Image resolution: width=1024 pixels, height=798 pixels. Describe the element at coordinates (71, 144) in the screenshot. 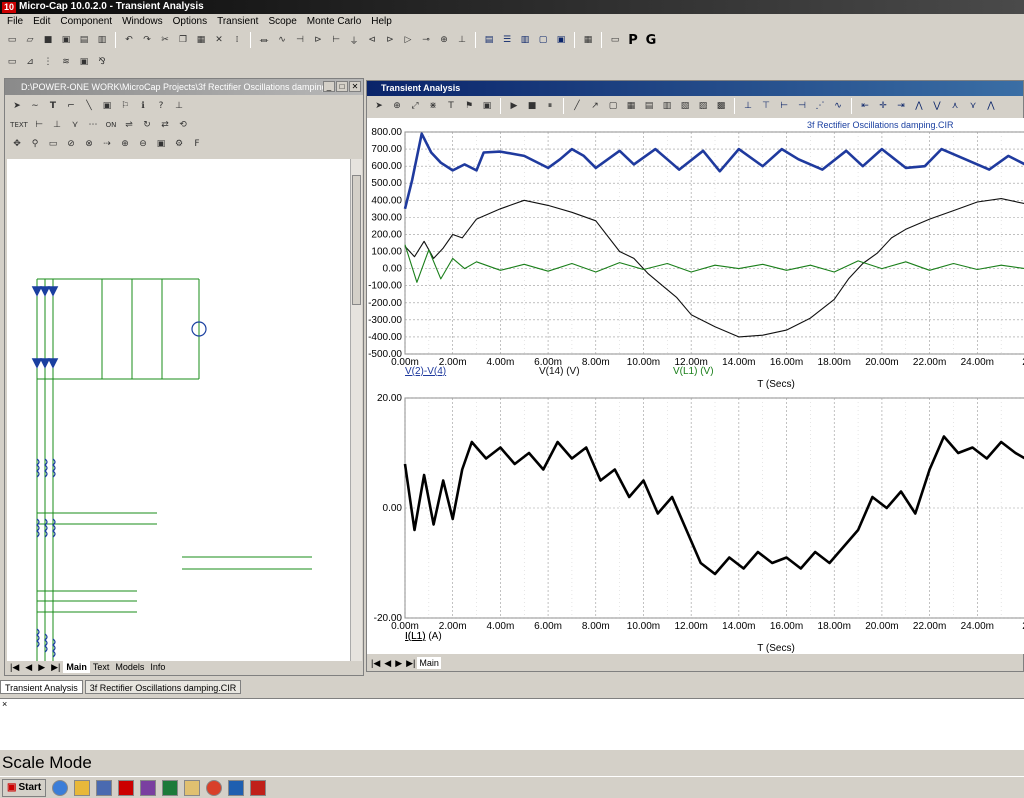

I see `stop-icon: ⊘` at that location.